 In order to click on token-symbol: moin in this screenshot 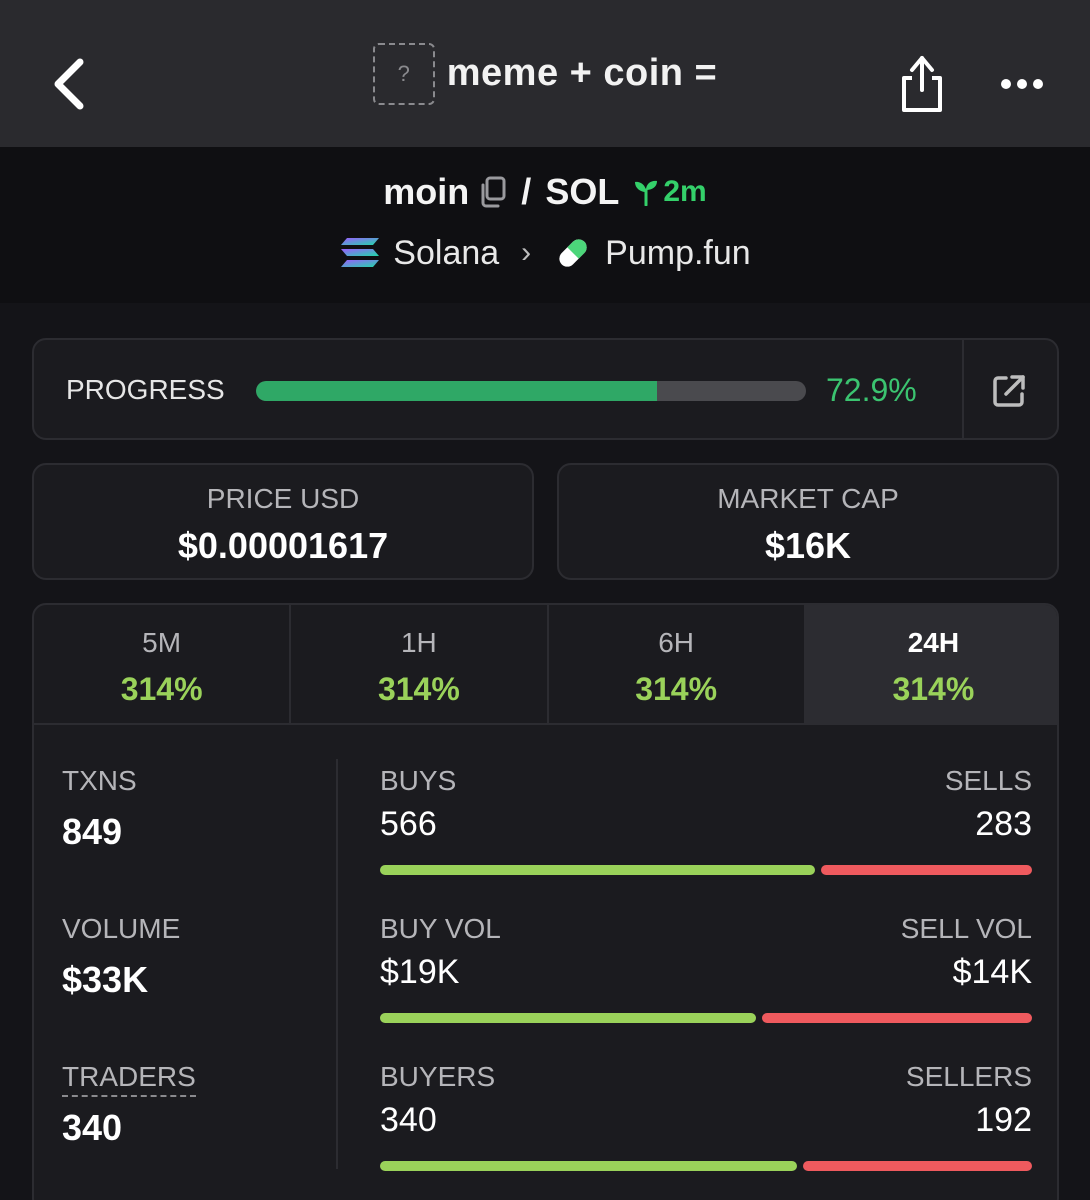, I will do `click(426, 191)`.